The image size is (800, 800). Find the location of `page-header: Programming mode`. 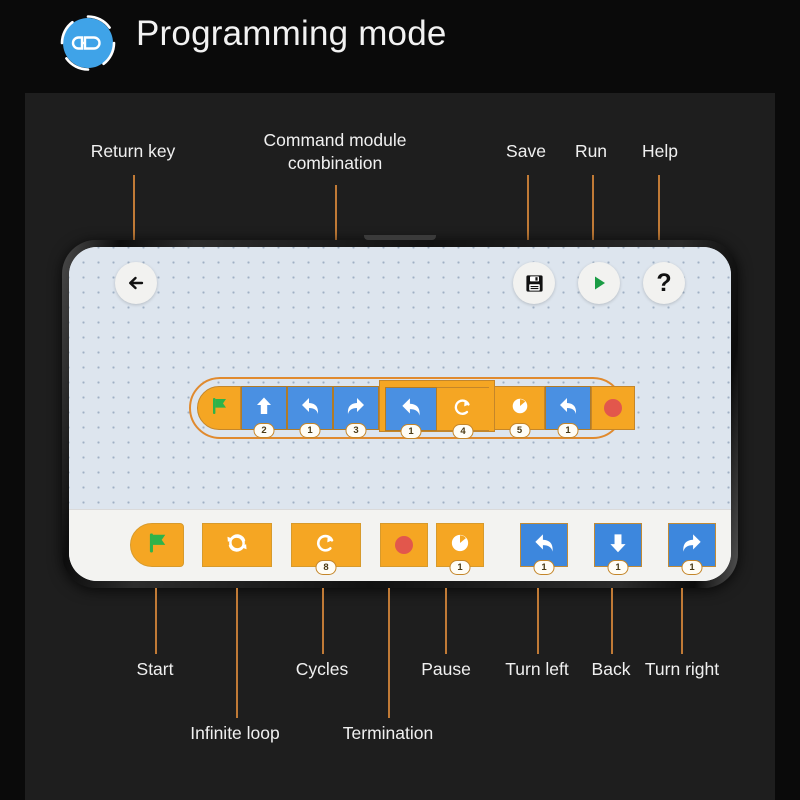

page-header: Programming mode is located at coordinates (400, 46).